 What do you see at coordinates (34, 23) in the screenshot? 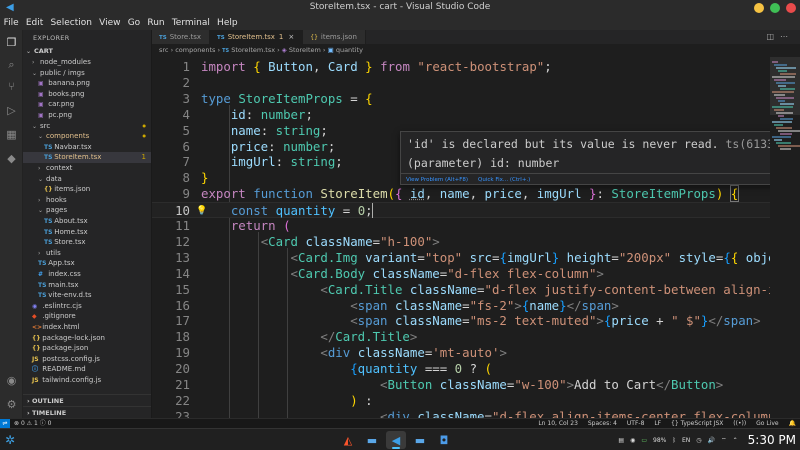
I see `menu-edit: Edit` at bounding box center [34, 23].